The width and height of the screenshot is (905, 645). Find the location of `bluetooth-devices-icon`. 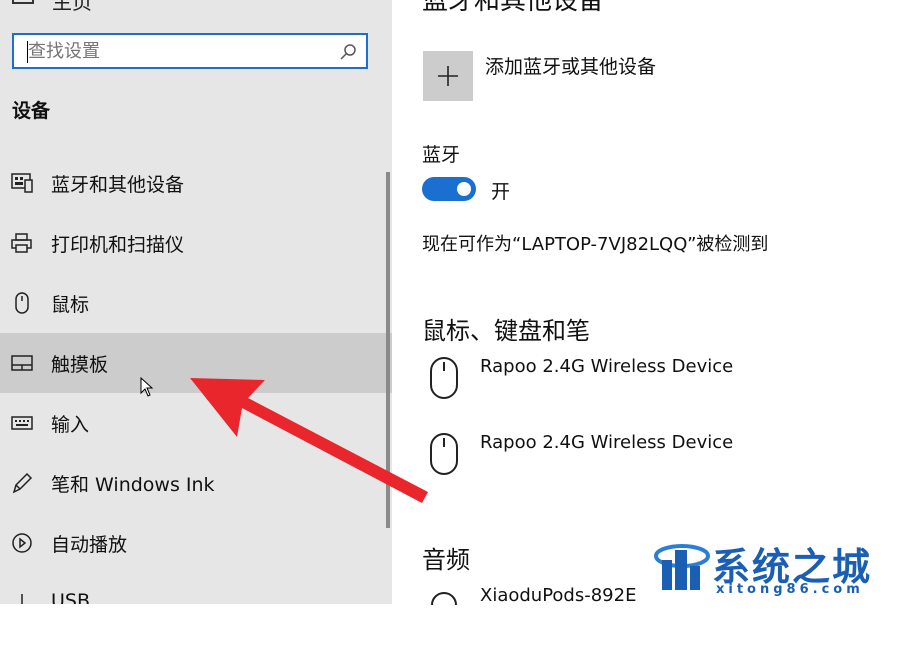

bluetooth-devices-icon is located at coordinates (22, 183).